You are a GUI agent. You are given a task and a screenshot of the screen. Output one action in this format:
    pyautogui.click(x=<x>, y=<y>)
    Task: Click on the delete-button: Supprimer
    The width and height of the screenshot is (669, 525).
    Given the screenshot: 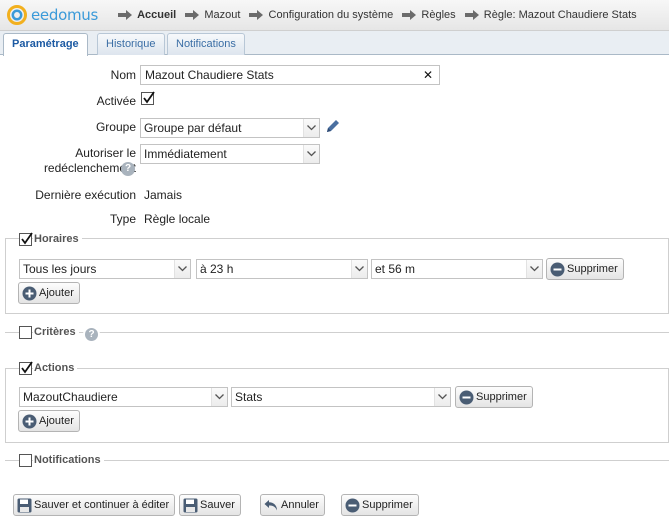 What is the action you would take?
    pyautogui.click(x=380, y=505)
    